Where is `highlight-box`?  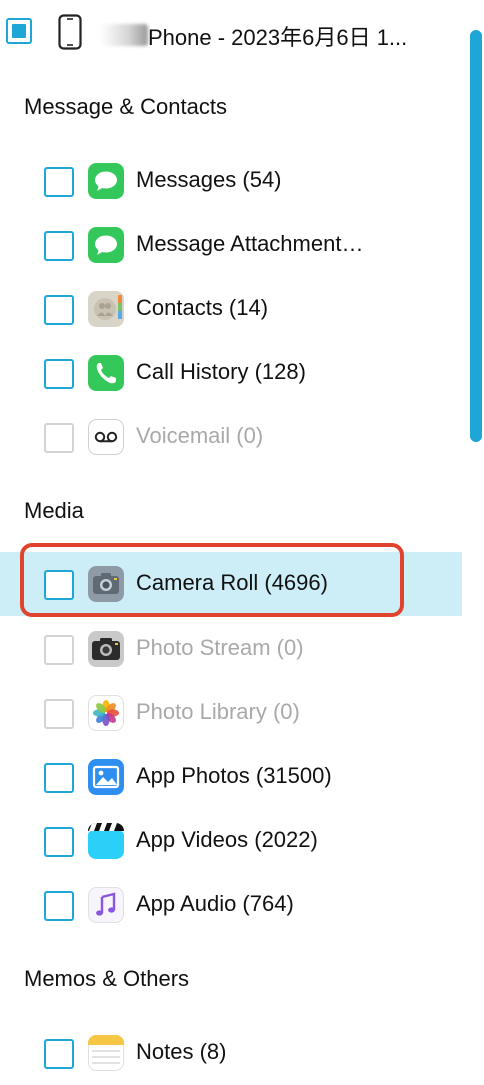 highlight-box is located at coordinates (212, 580).